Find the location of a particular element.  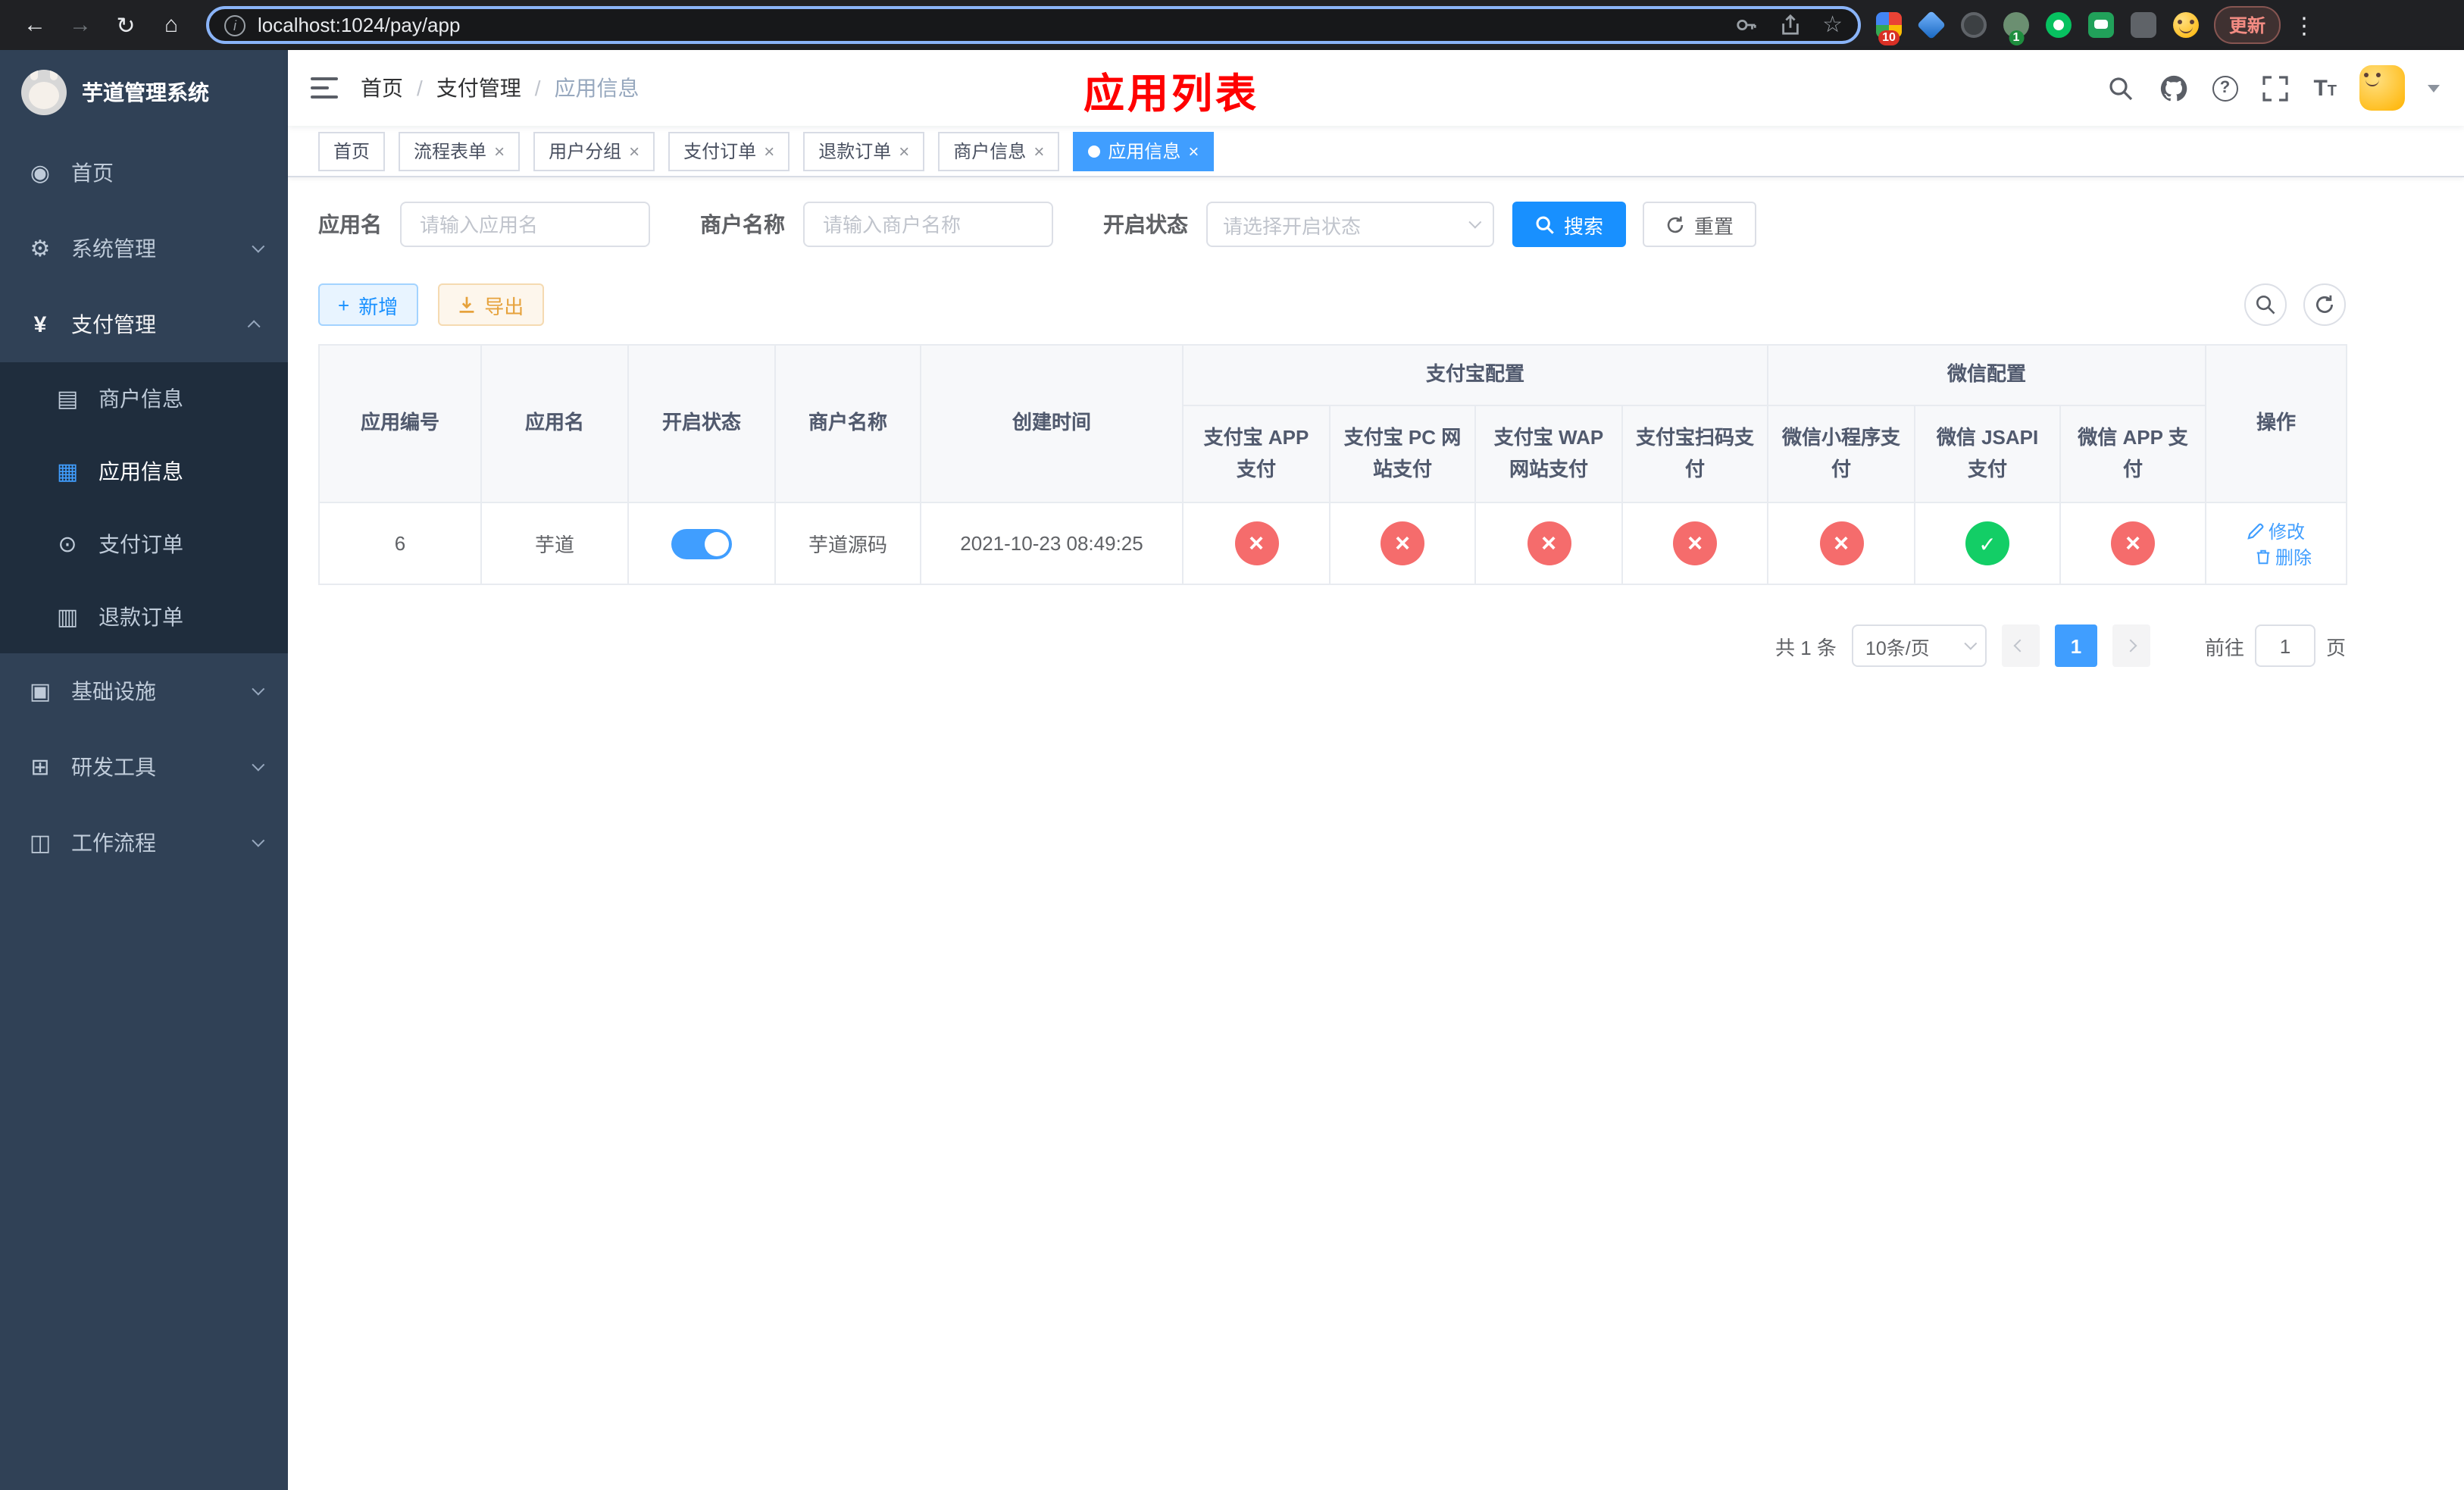

profile-avatar-icon is located at coordinates (2186, 25).